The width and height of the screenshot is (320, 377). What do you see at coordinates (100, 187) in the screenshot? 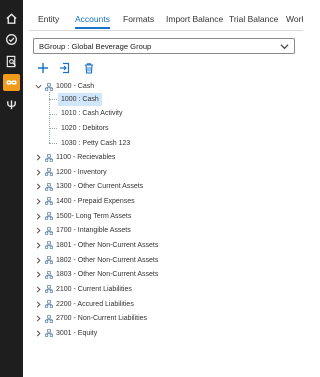
I see `tree-node-label: 1300 - Other Current Assets` at bounding box center [100, 187].